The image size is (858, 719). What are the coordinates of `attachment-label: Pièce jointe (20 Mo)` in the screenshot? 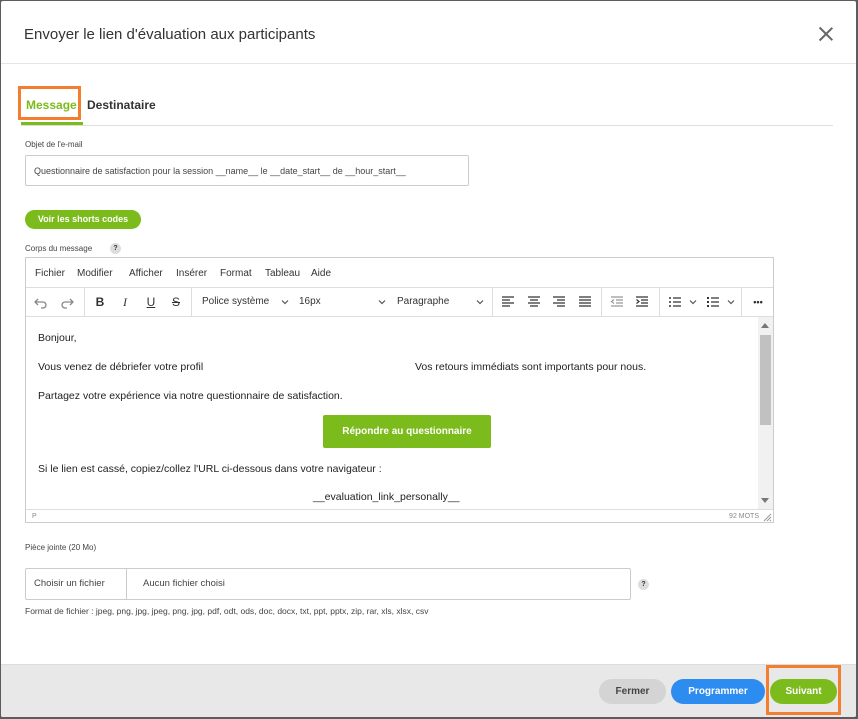 It's located at (61, 547).